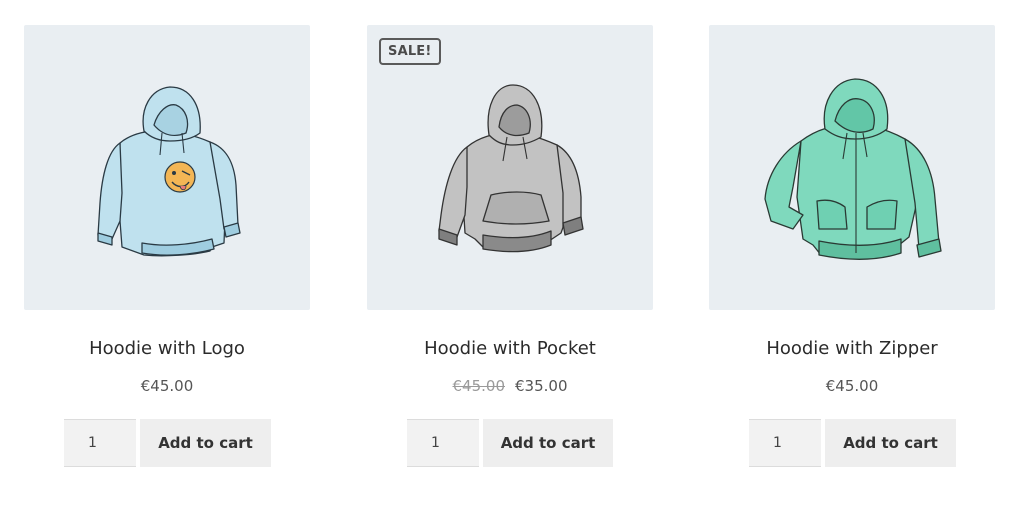  I want to click on sale-badge: SALE!, so click(410, 51).